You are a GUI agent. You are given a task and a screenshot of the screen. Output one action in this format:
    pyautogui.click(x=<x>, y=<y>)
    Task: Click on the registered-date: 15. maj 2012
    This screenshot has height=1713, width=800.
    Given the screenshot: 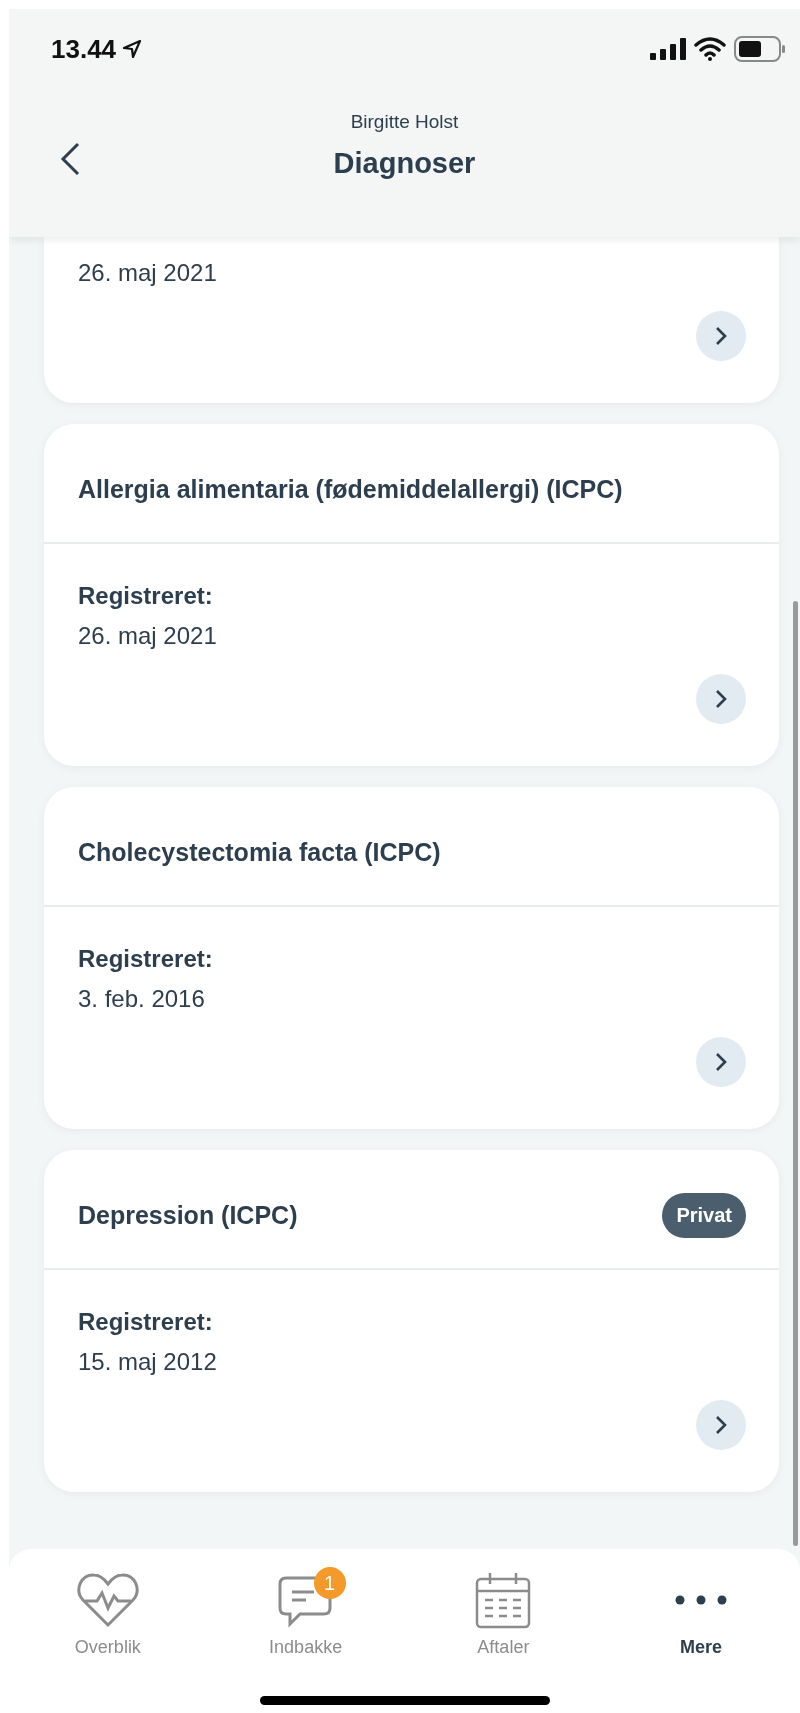 What is the action you would take?
    pyautogui.click(x=148, y=1362)
    